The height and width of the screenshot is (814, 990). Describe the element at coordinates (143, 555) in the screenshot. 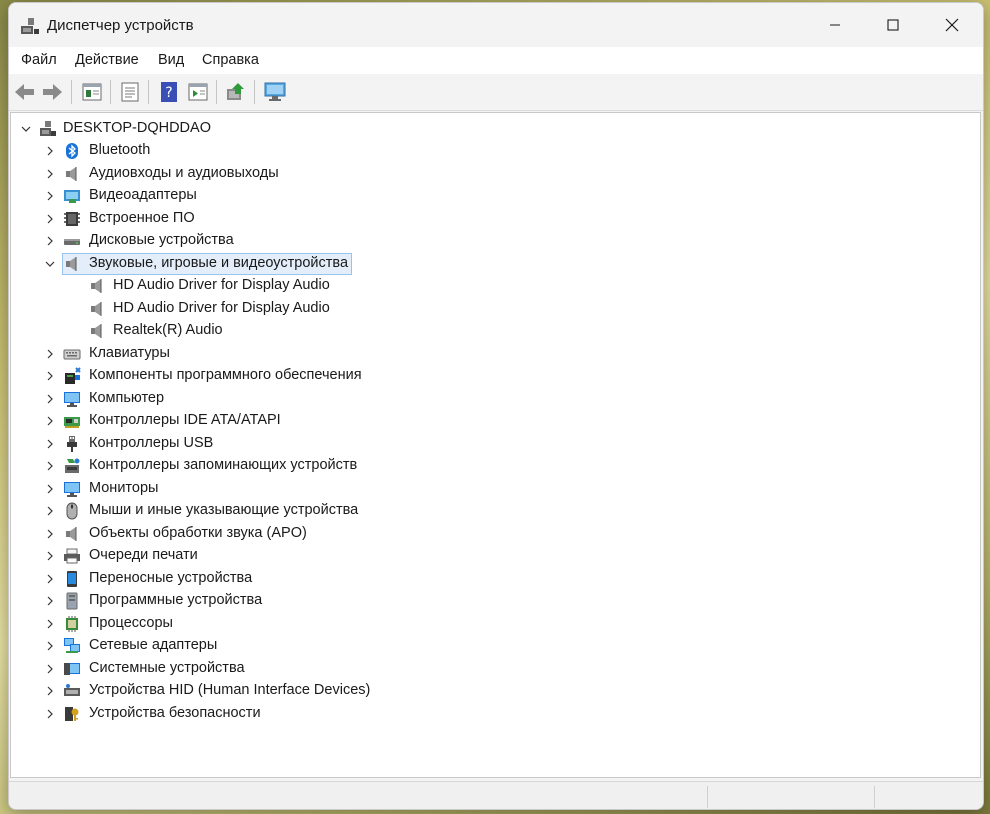

I see `tree-category-label: Очереди печати` at that location.